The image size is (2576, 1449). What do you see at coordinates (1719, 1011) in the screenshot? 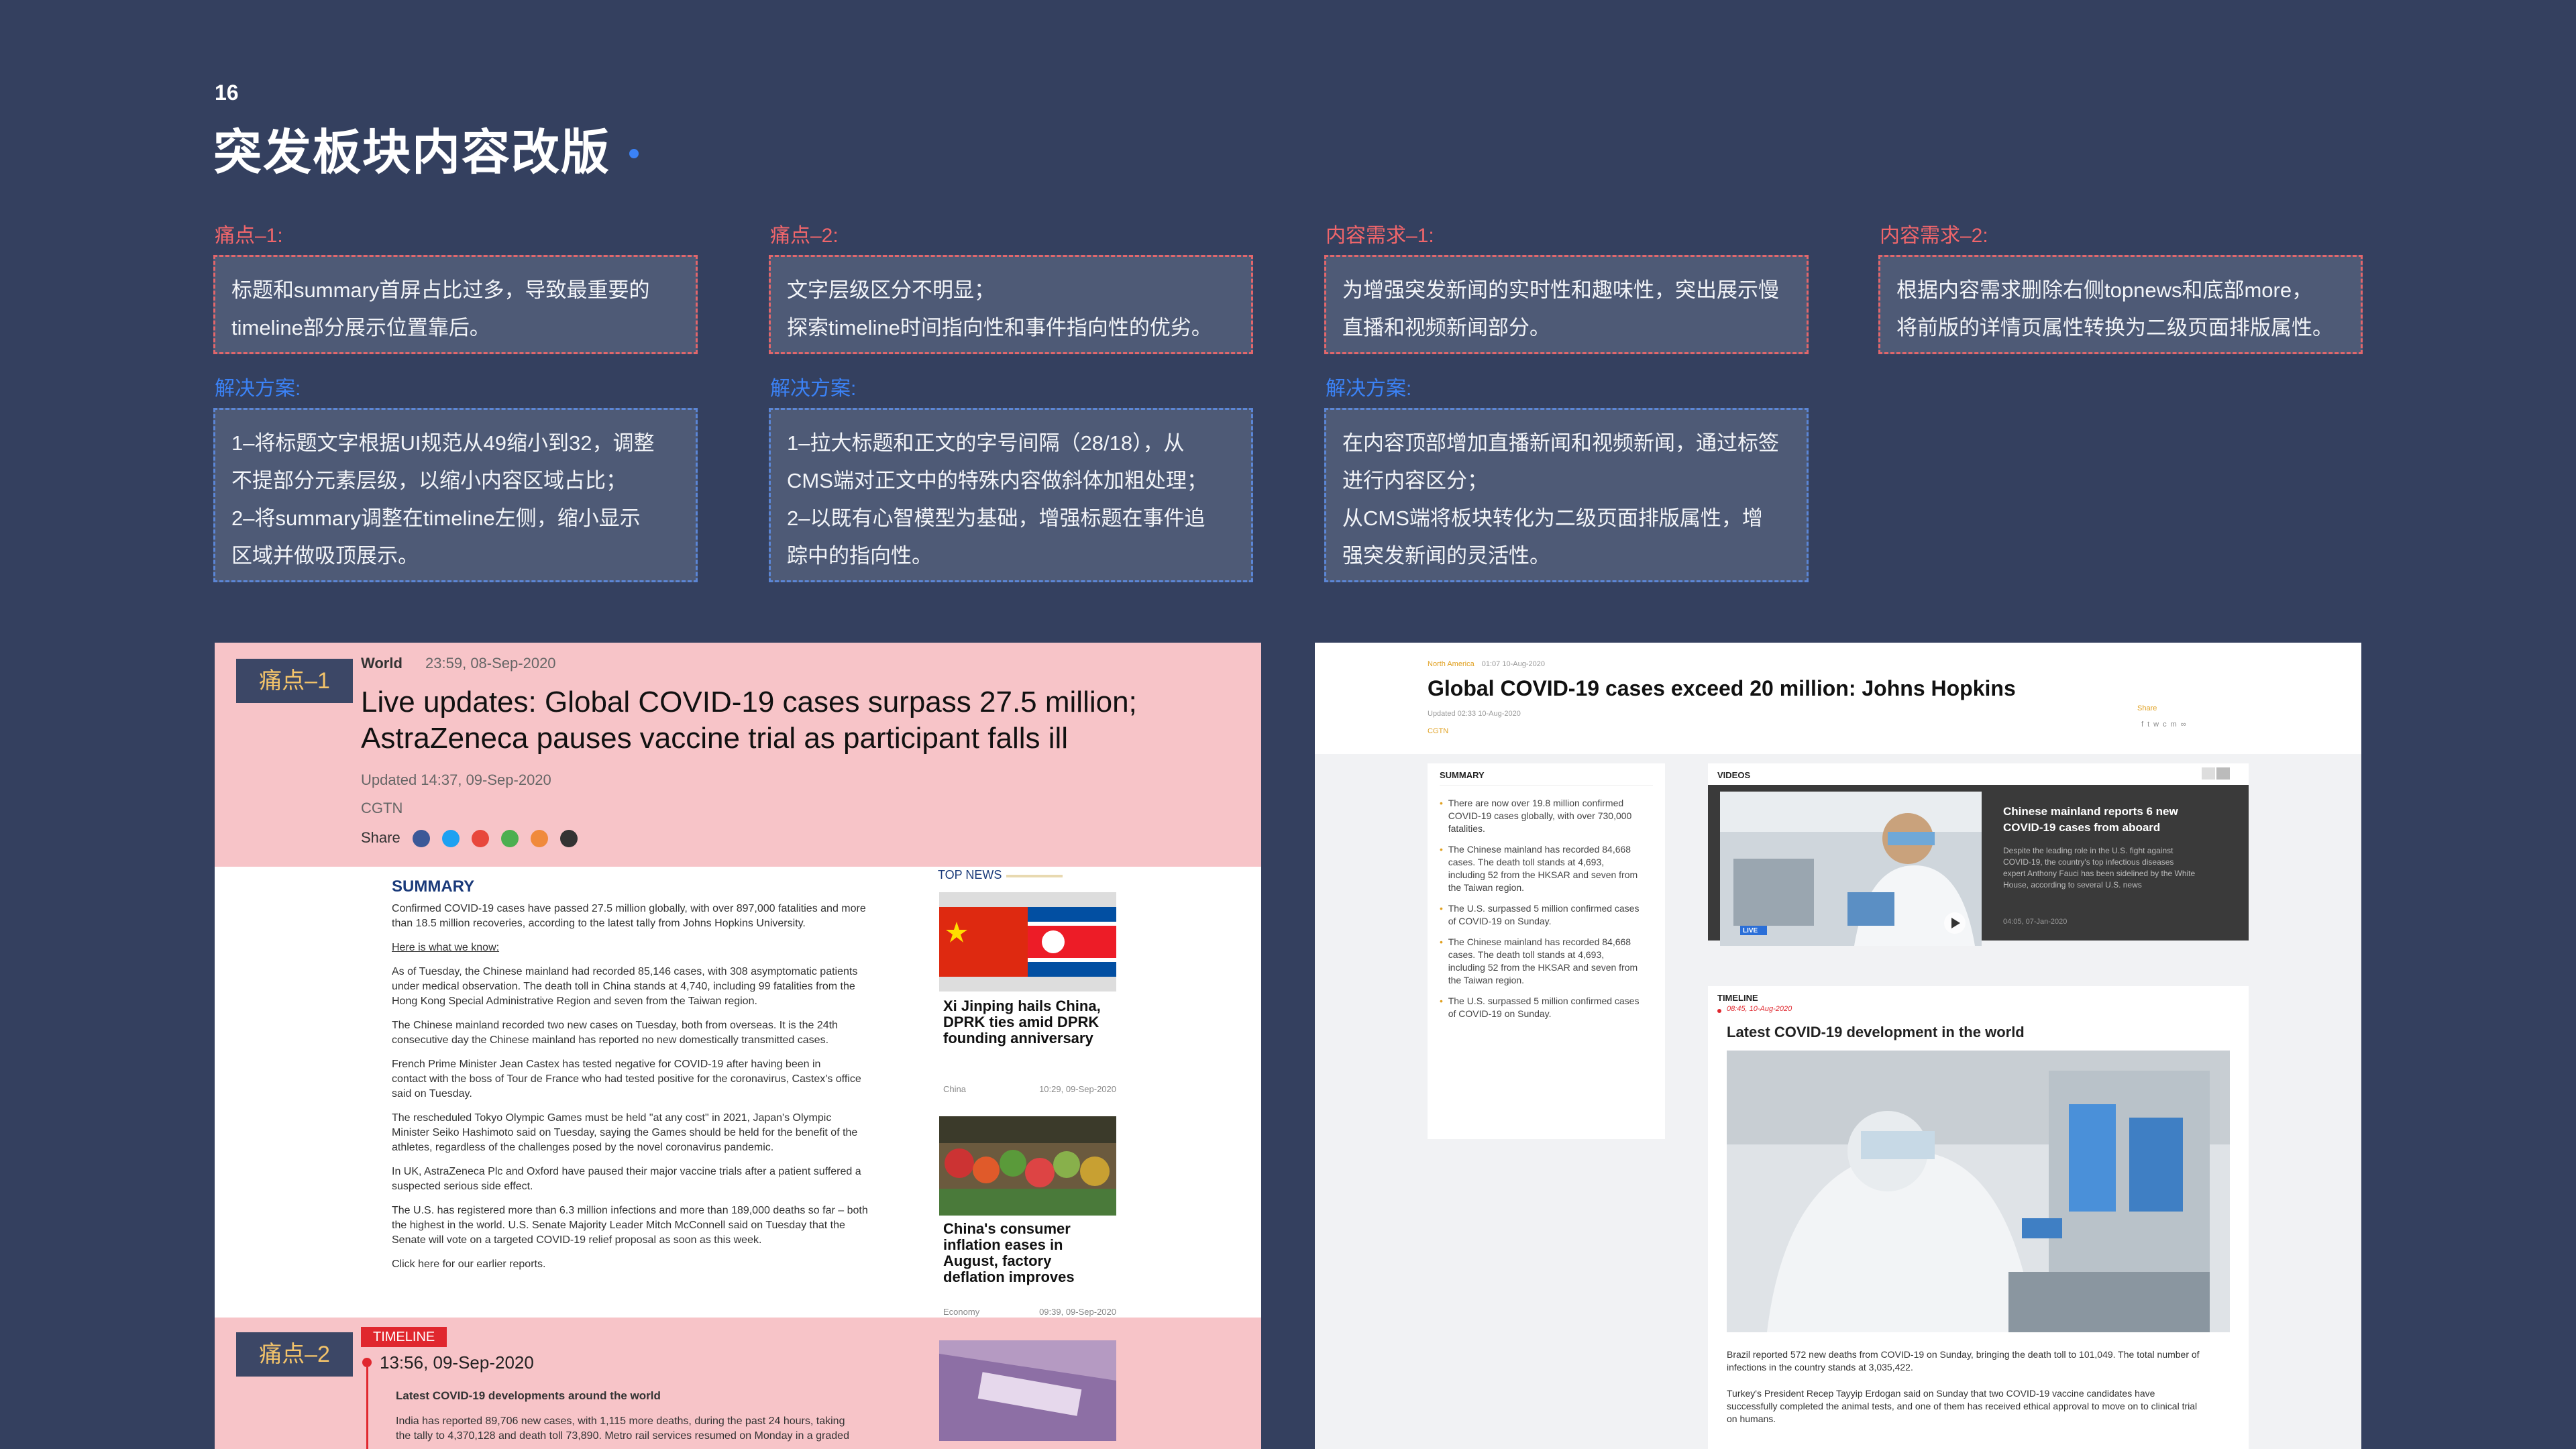
I see `timeline-dot` at bounding box center [1719, 1011].